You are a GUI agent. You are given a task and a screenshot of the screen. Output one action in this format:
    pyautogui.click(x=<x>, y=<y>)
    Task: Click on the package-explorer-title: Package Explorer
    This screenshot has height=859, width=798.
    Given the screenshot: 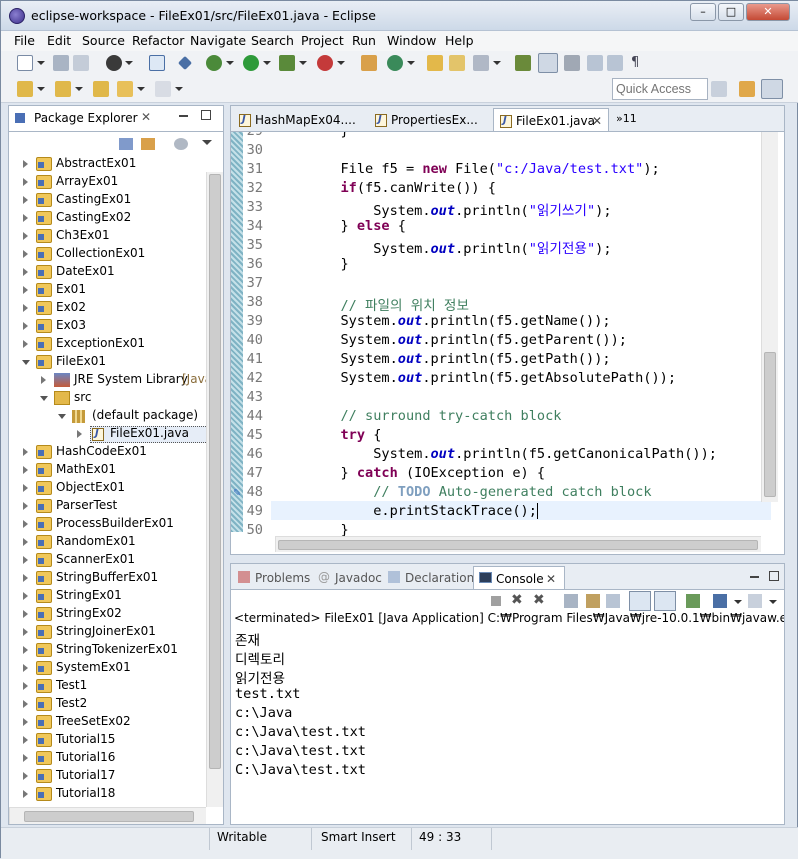 What is the action you would take?
    pyautogui.click(x=86, y=118)
    